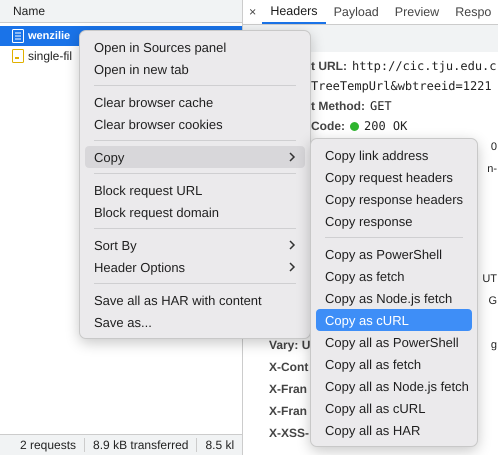 This screenshot has height=455, width=498. Describe the element at coordinates (328, 126) in the screenshot. I see `header-name: Code:` at that location.